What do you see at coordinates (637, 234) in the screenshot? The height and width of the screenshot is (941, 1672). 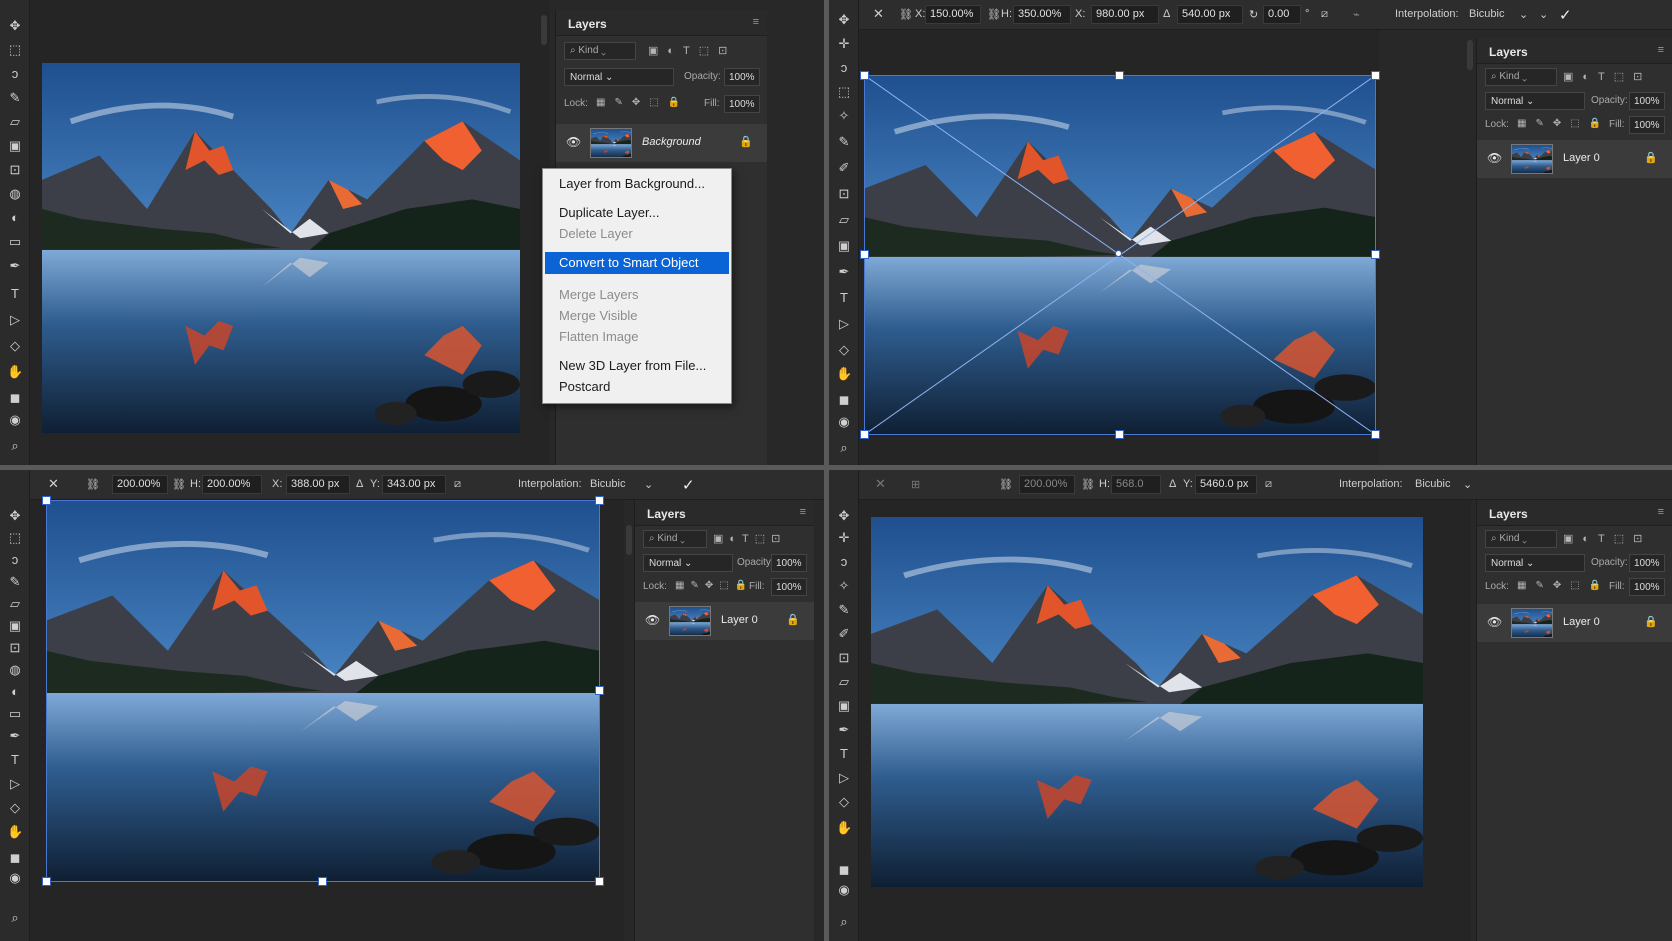 I see `menu-item-delete-layer: Delete Layer` at bounding box center [637, 234].